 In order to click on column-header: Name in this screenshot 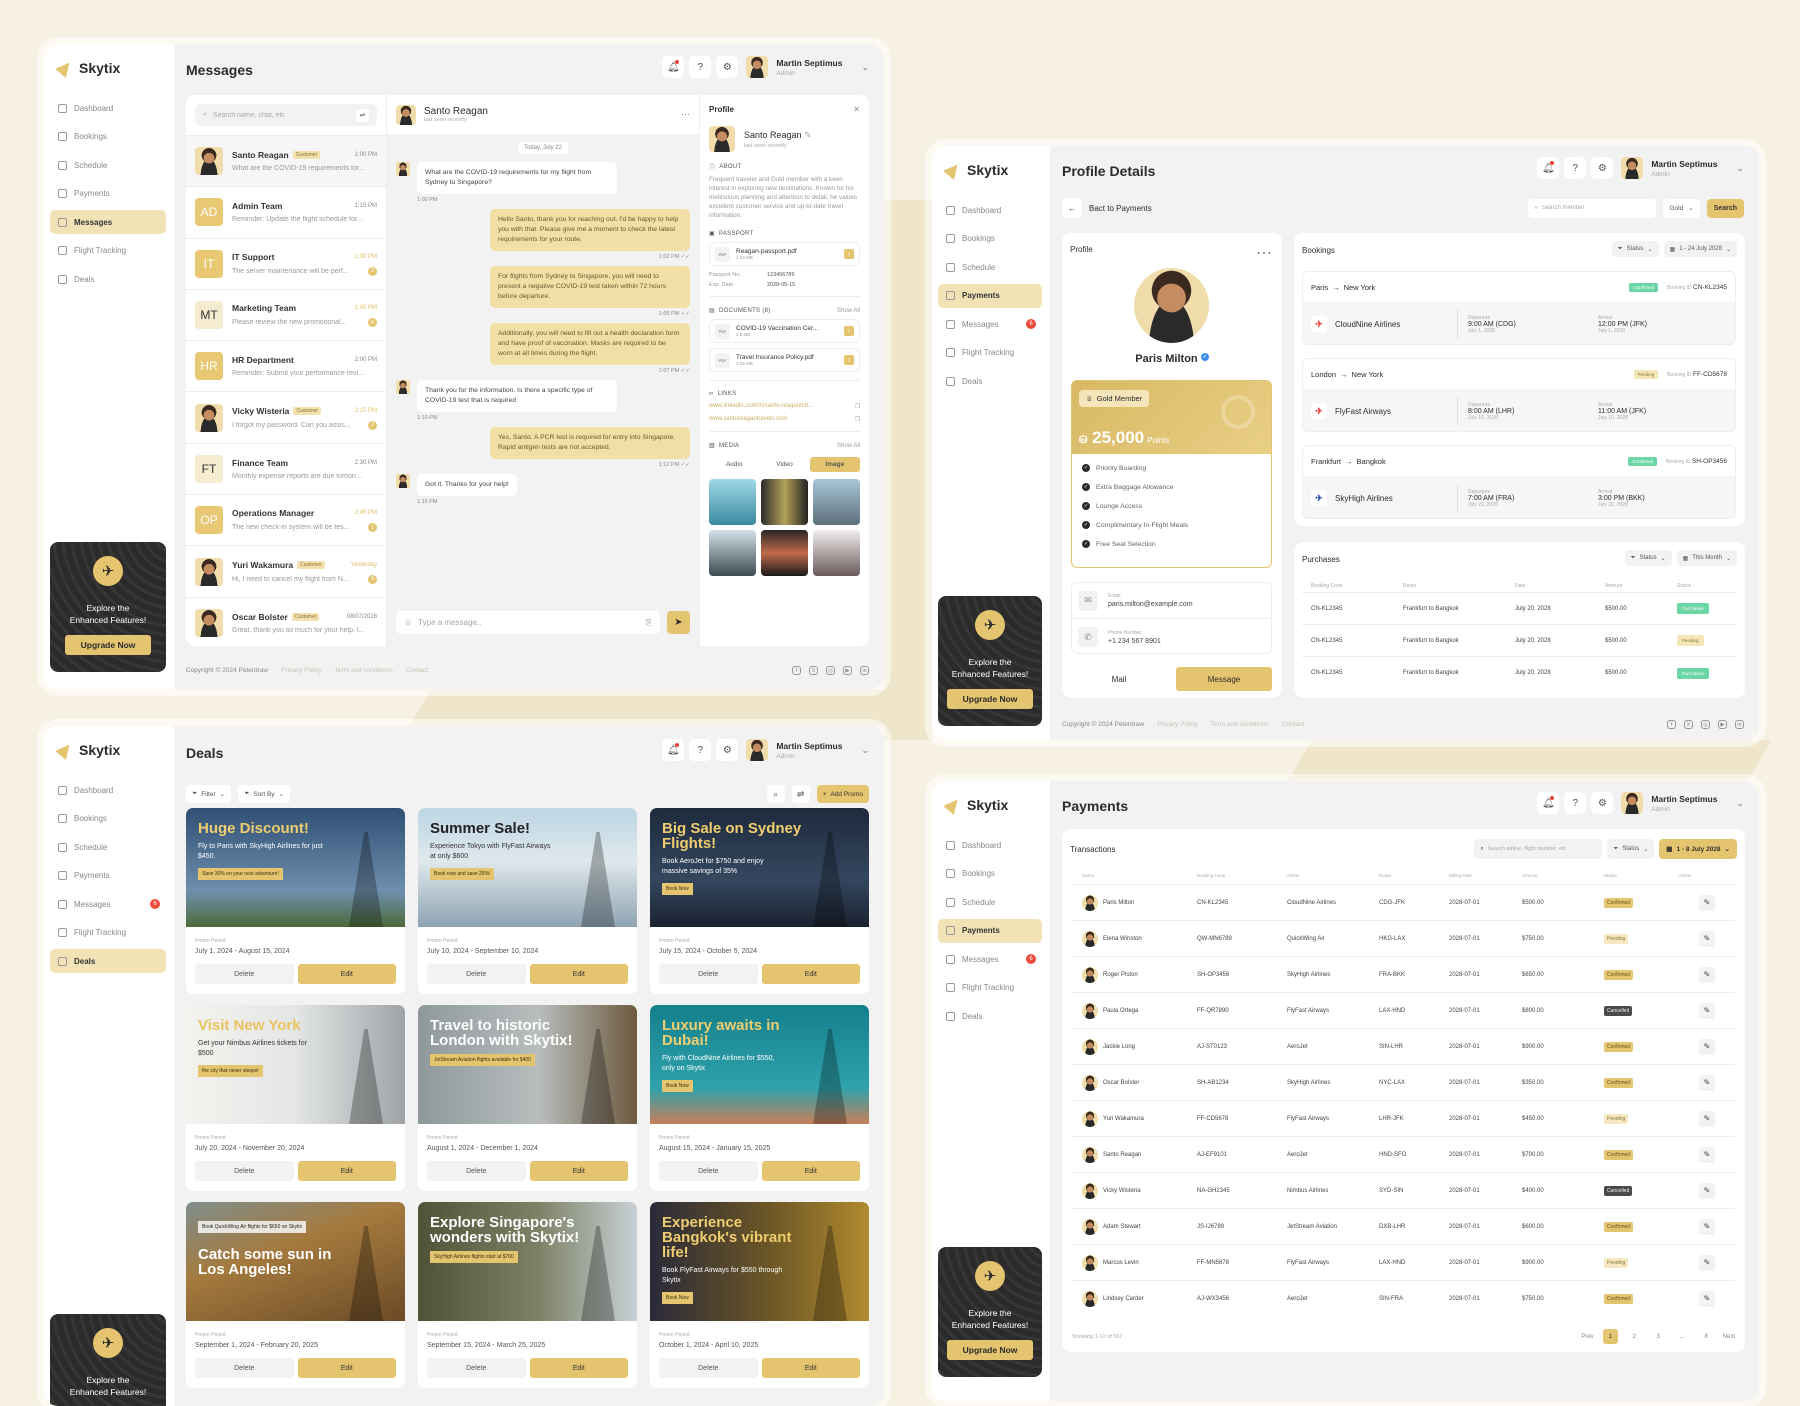, I will do `click(1139, 875)`.